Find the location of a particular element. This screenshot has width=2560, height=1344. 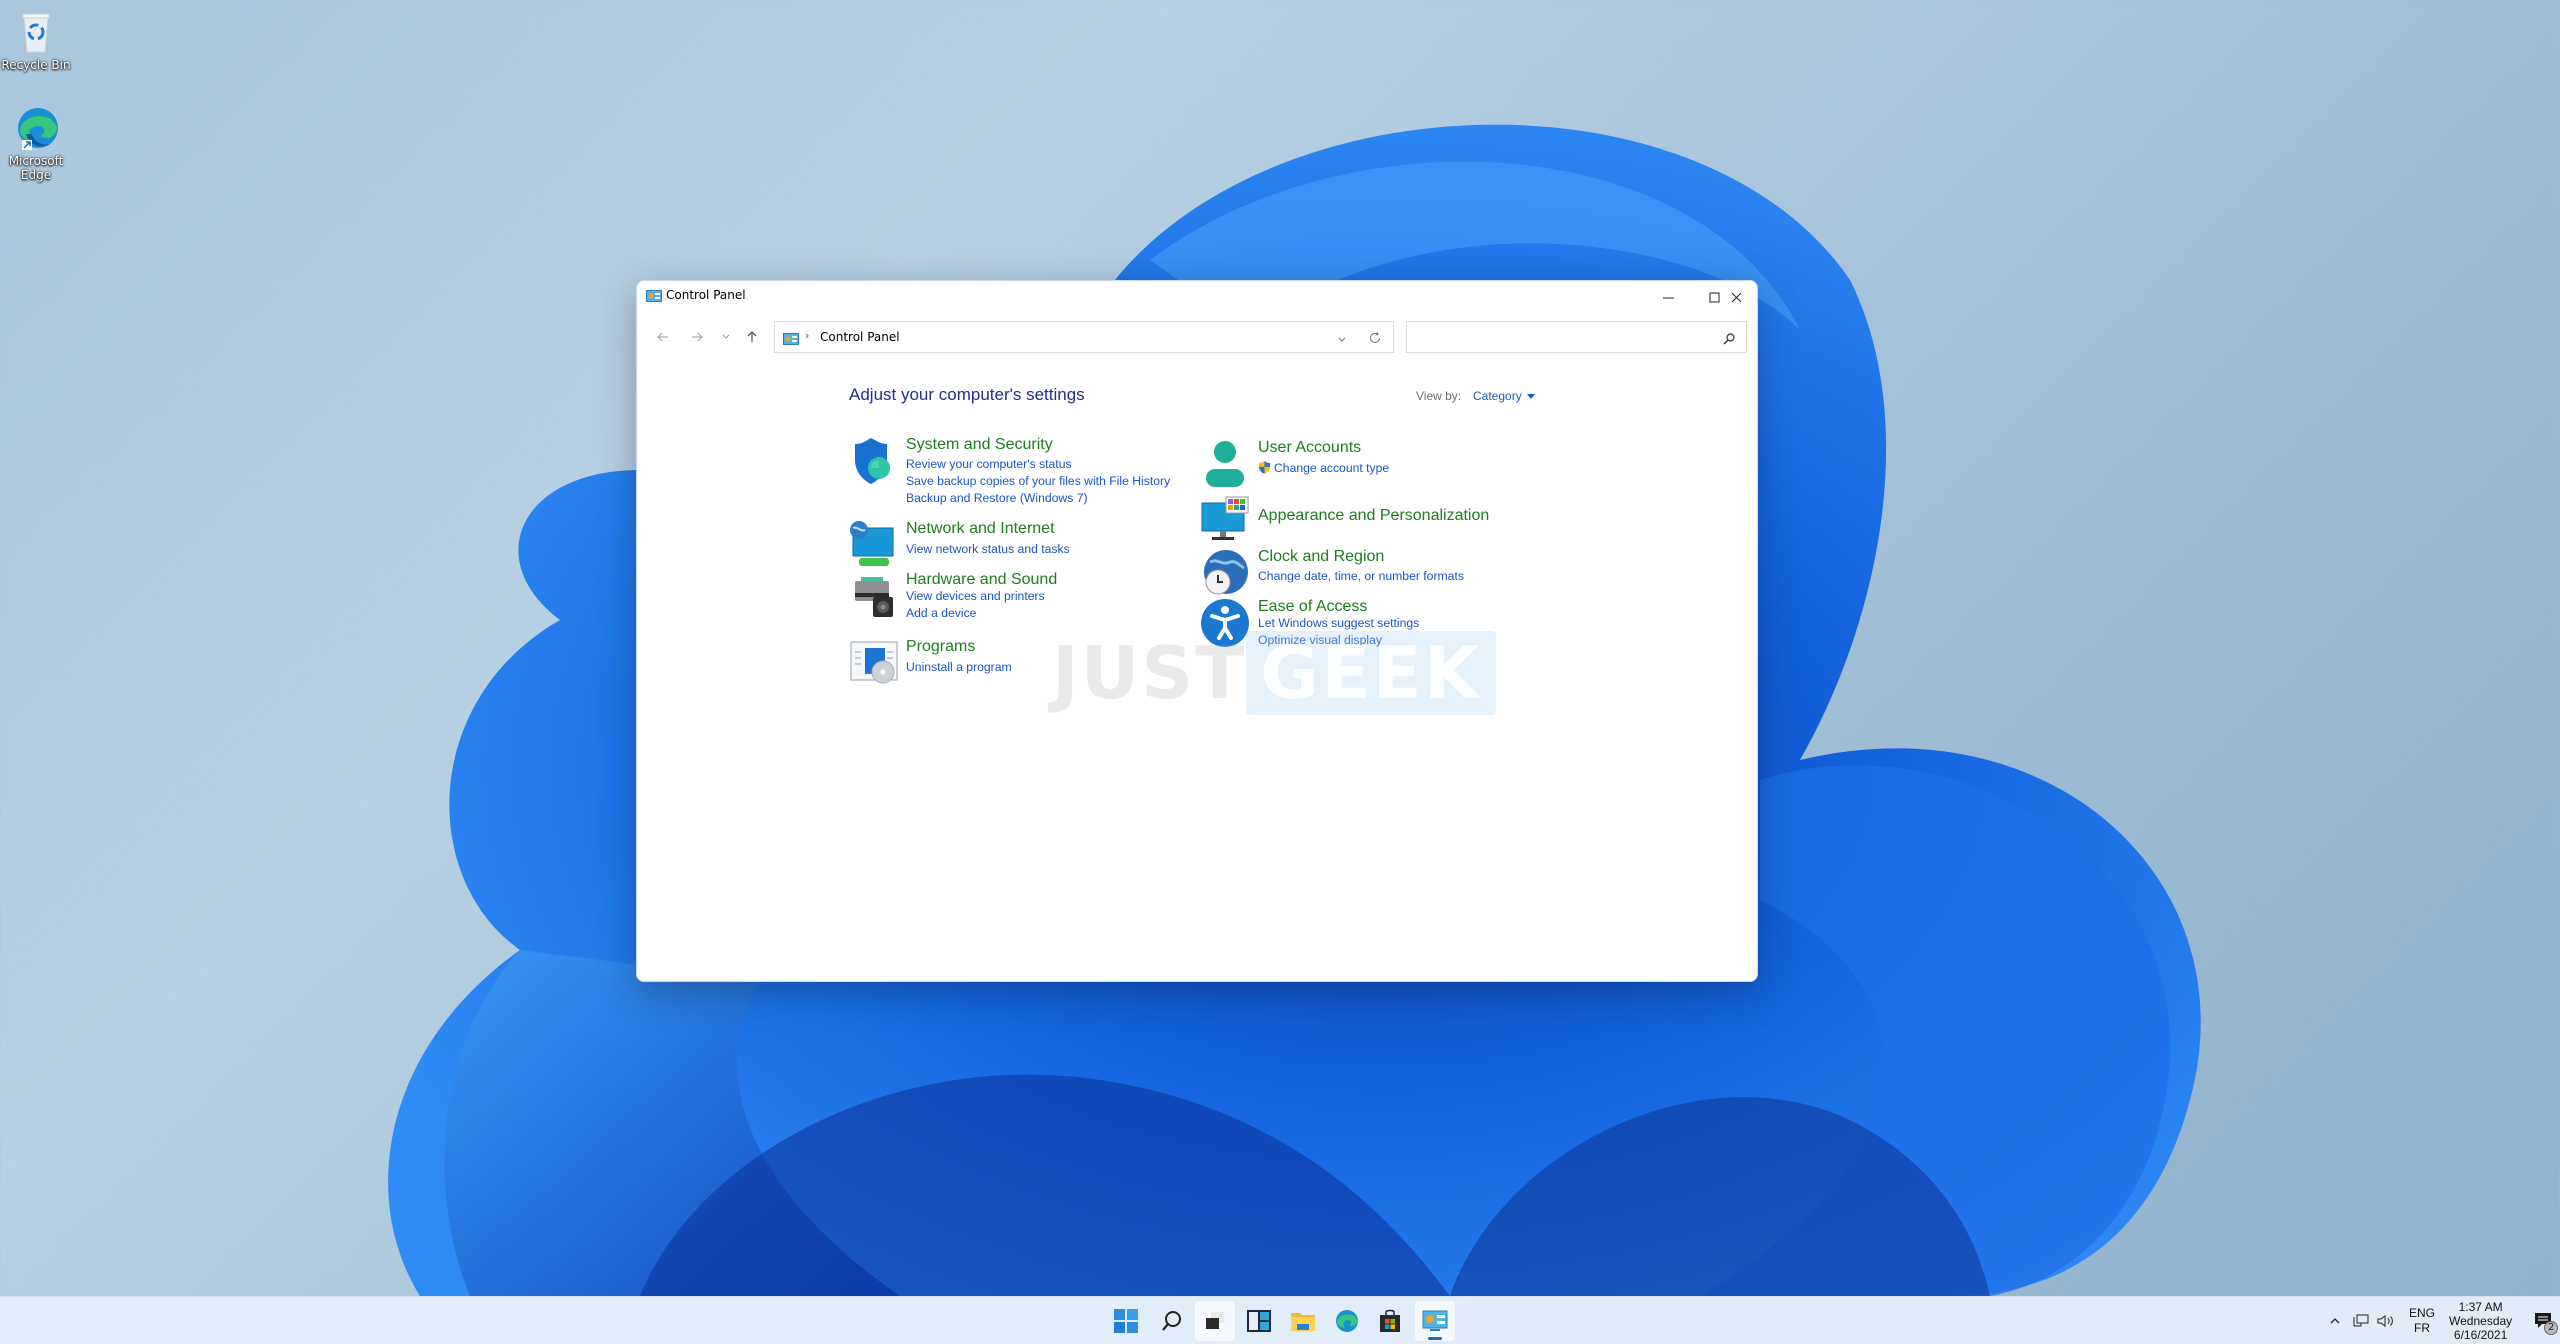

category-title: Appearance and Personalization is located at coordinates (1373, 516).